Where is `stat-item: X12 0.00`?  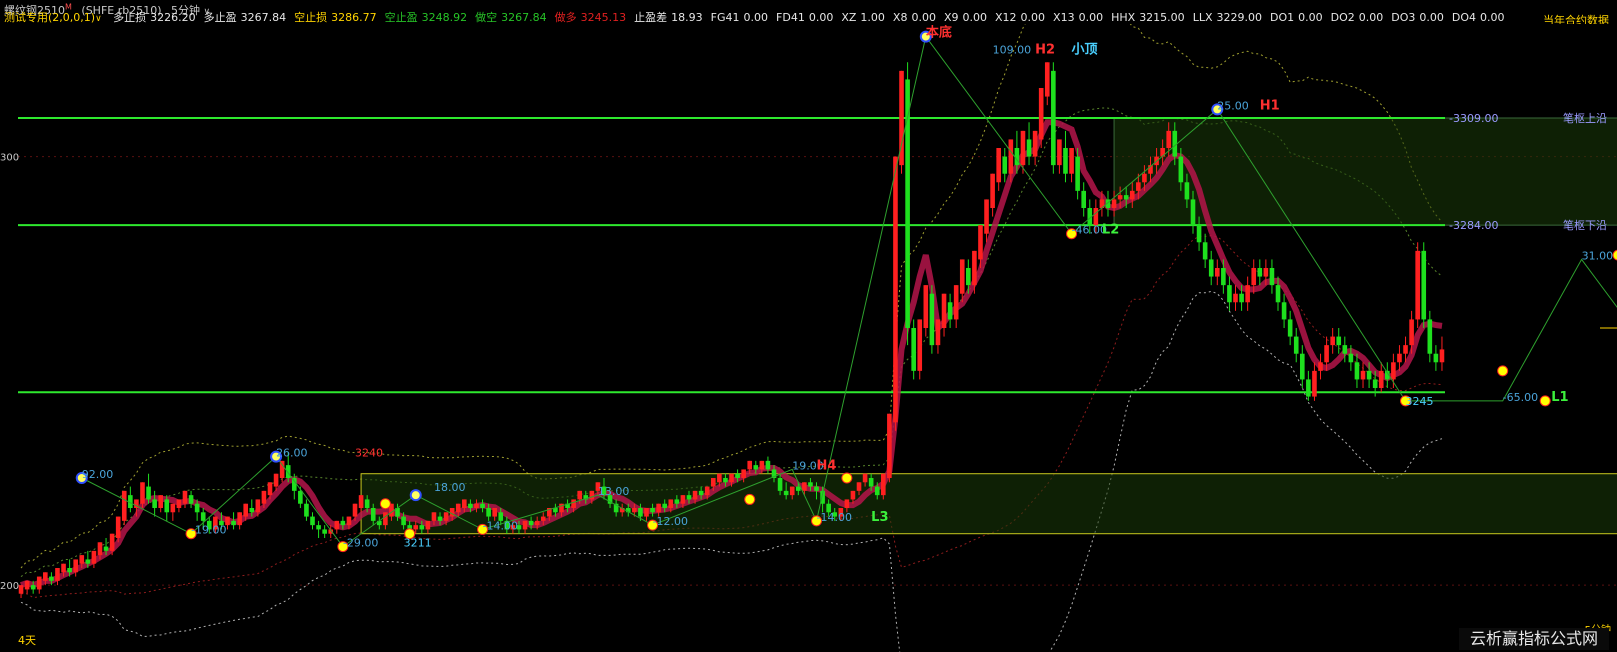 stat-item: X12 0.00 is located at coordinates (1020, 17).